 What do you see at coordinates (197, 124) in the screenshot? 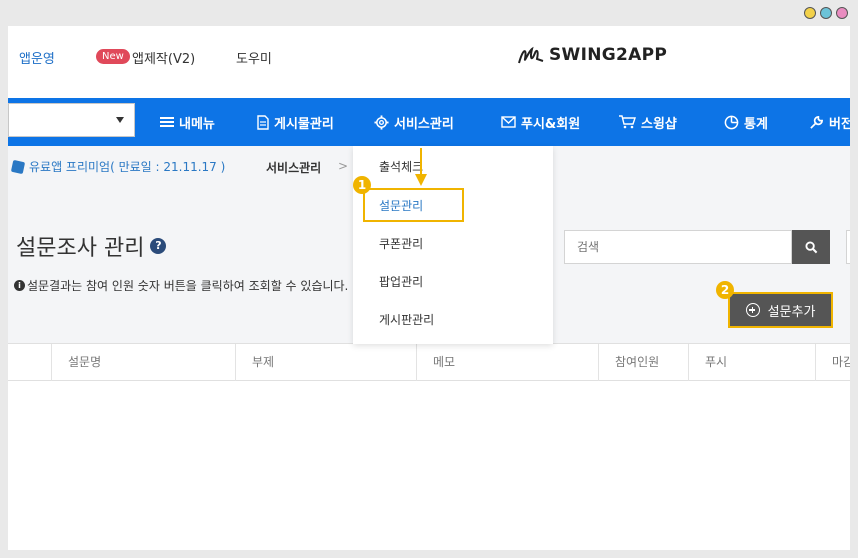
I see `nav-my-menu-label: 내메뉴` at bounding box center [197, 124].